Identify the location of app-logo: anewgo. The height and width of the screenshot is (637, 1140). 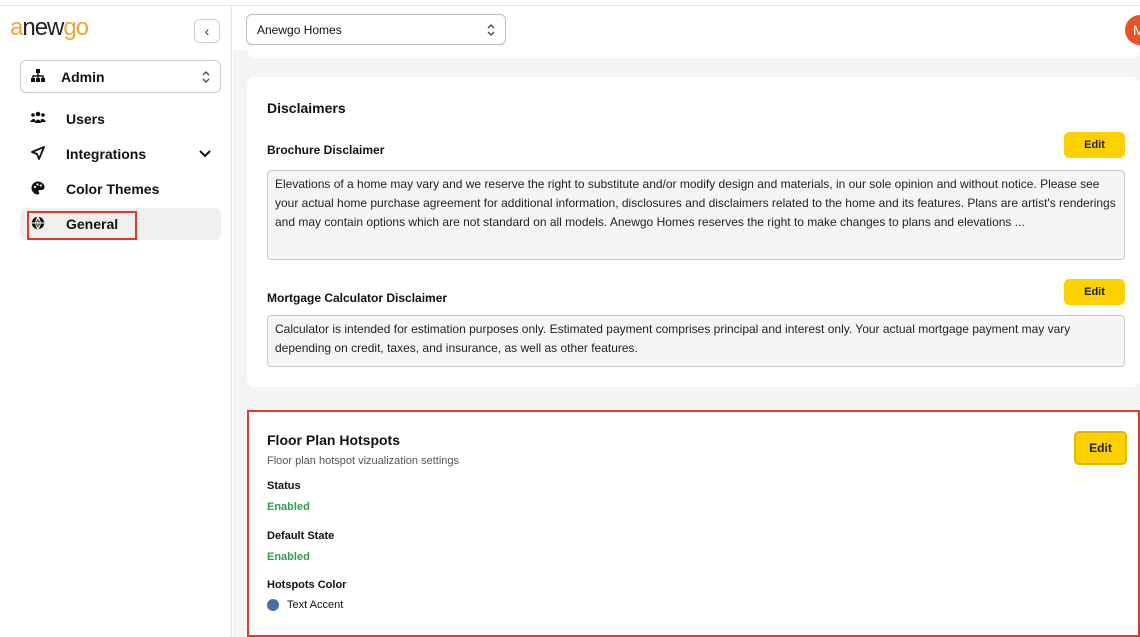
(49, 28).